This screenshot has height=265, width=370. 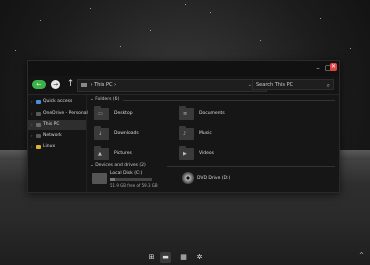 I want to click on back-button: ←, so click(x=39, y=84).